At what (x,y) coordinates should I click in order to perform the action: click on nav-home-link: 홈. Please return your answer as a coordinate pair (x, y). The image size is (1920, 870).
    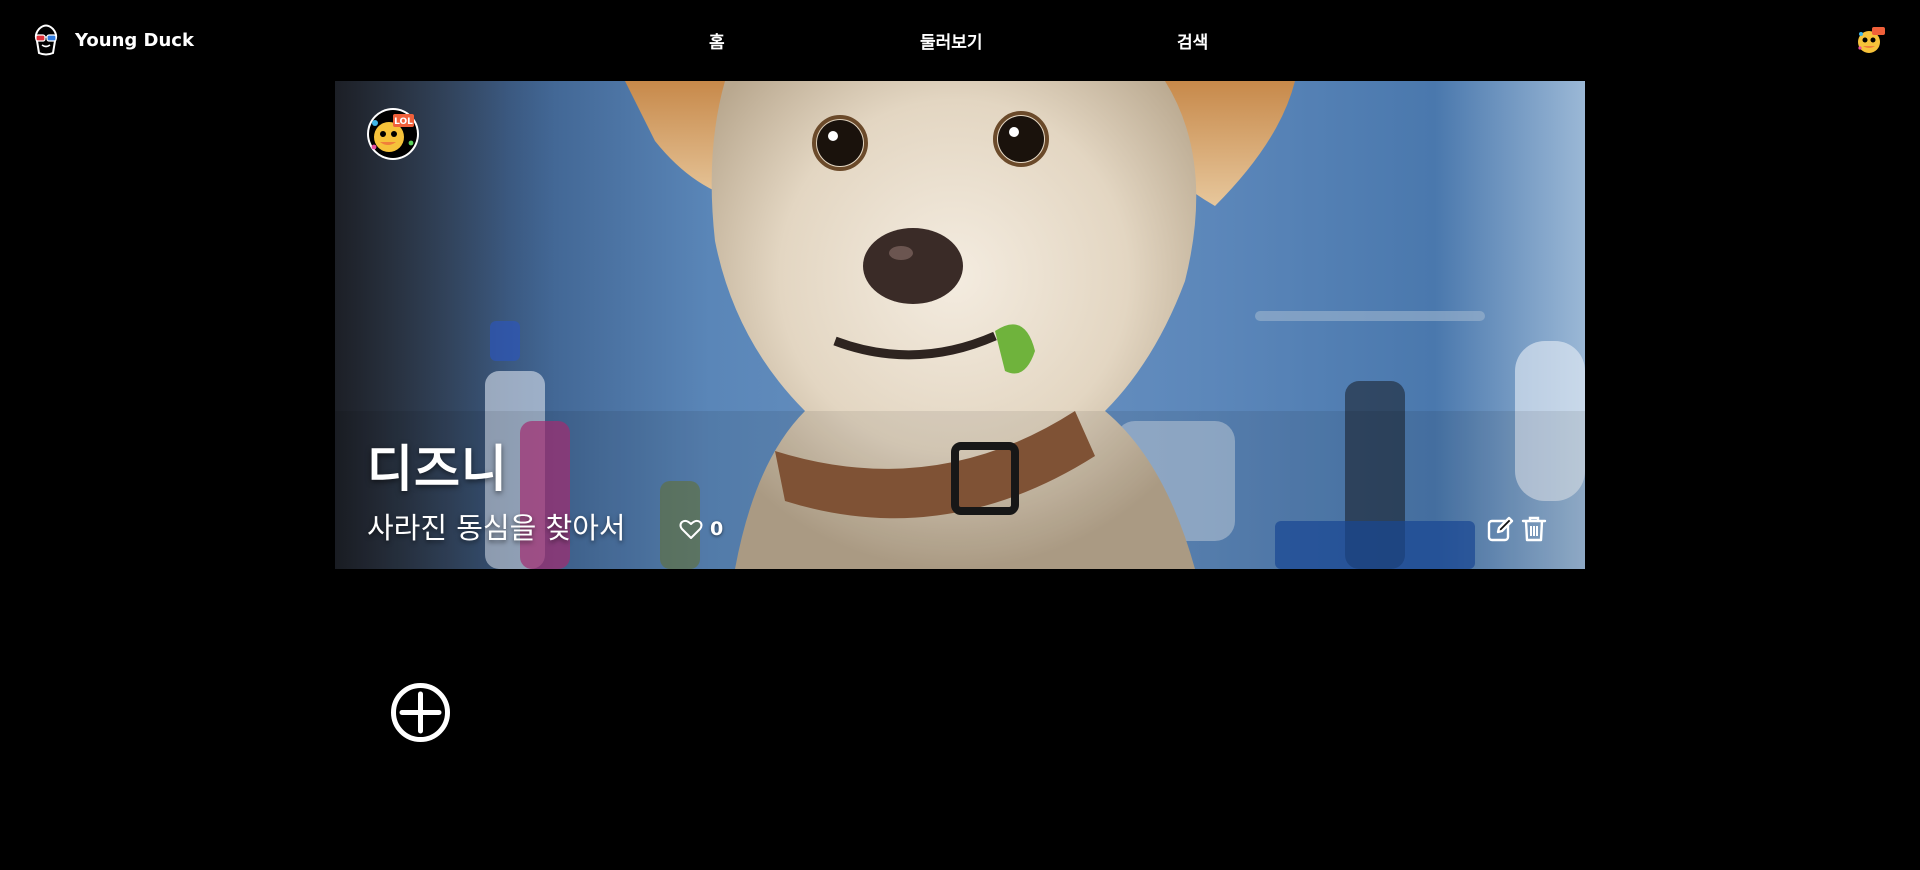
    Looking at the image, I should click on (717, 40).